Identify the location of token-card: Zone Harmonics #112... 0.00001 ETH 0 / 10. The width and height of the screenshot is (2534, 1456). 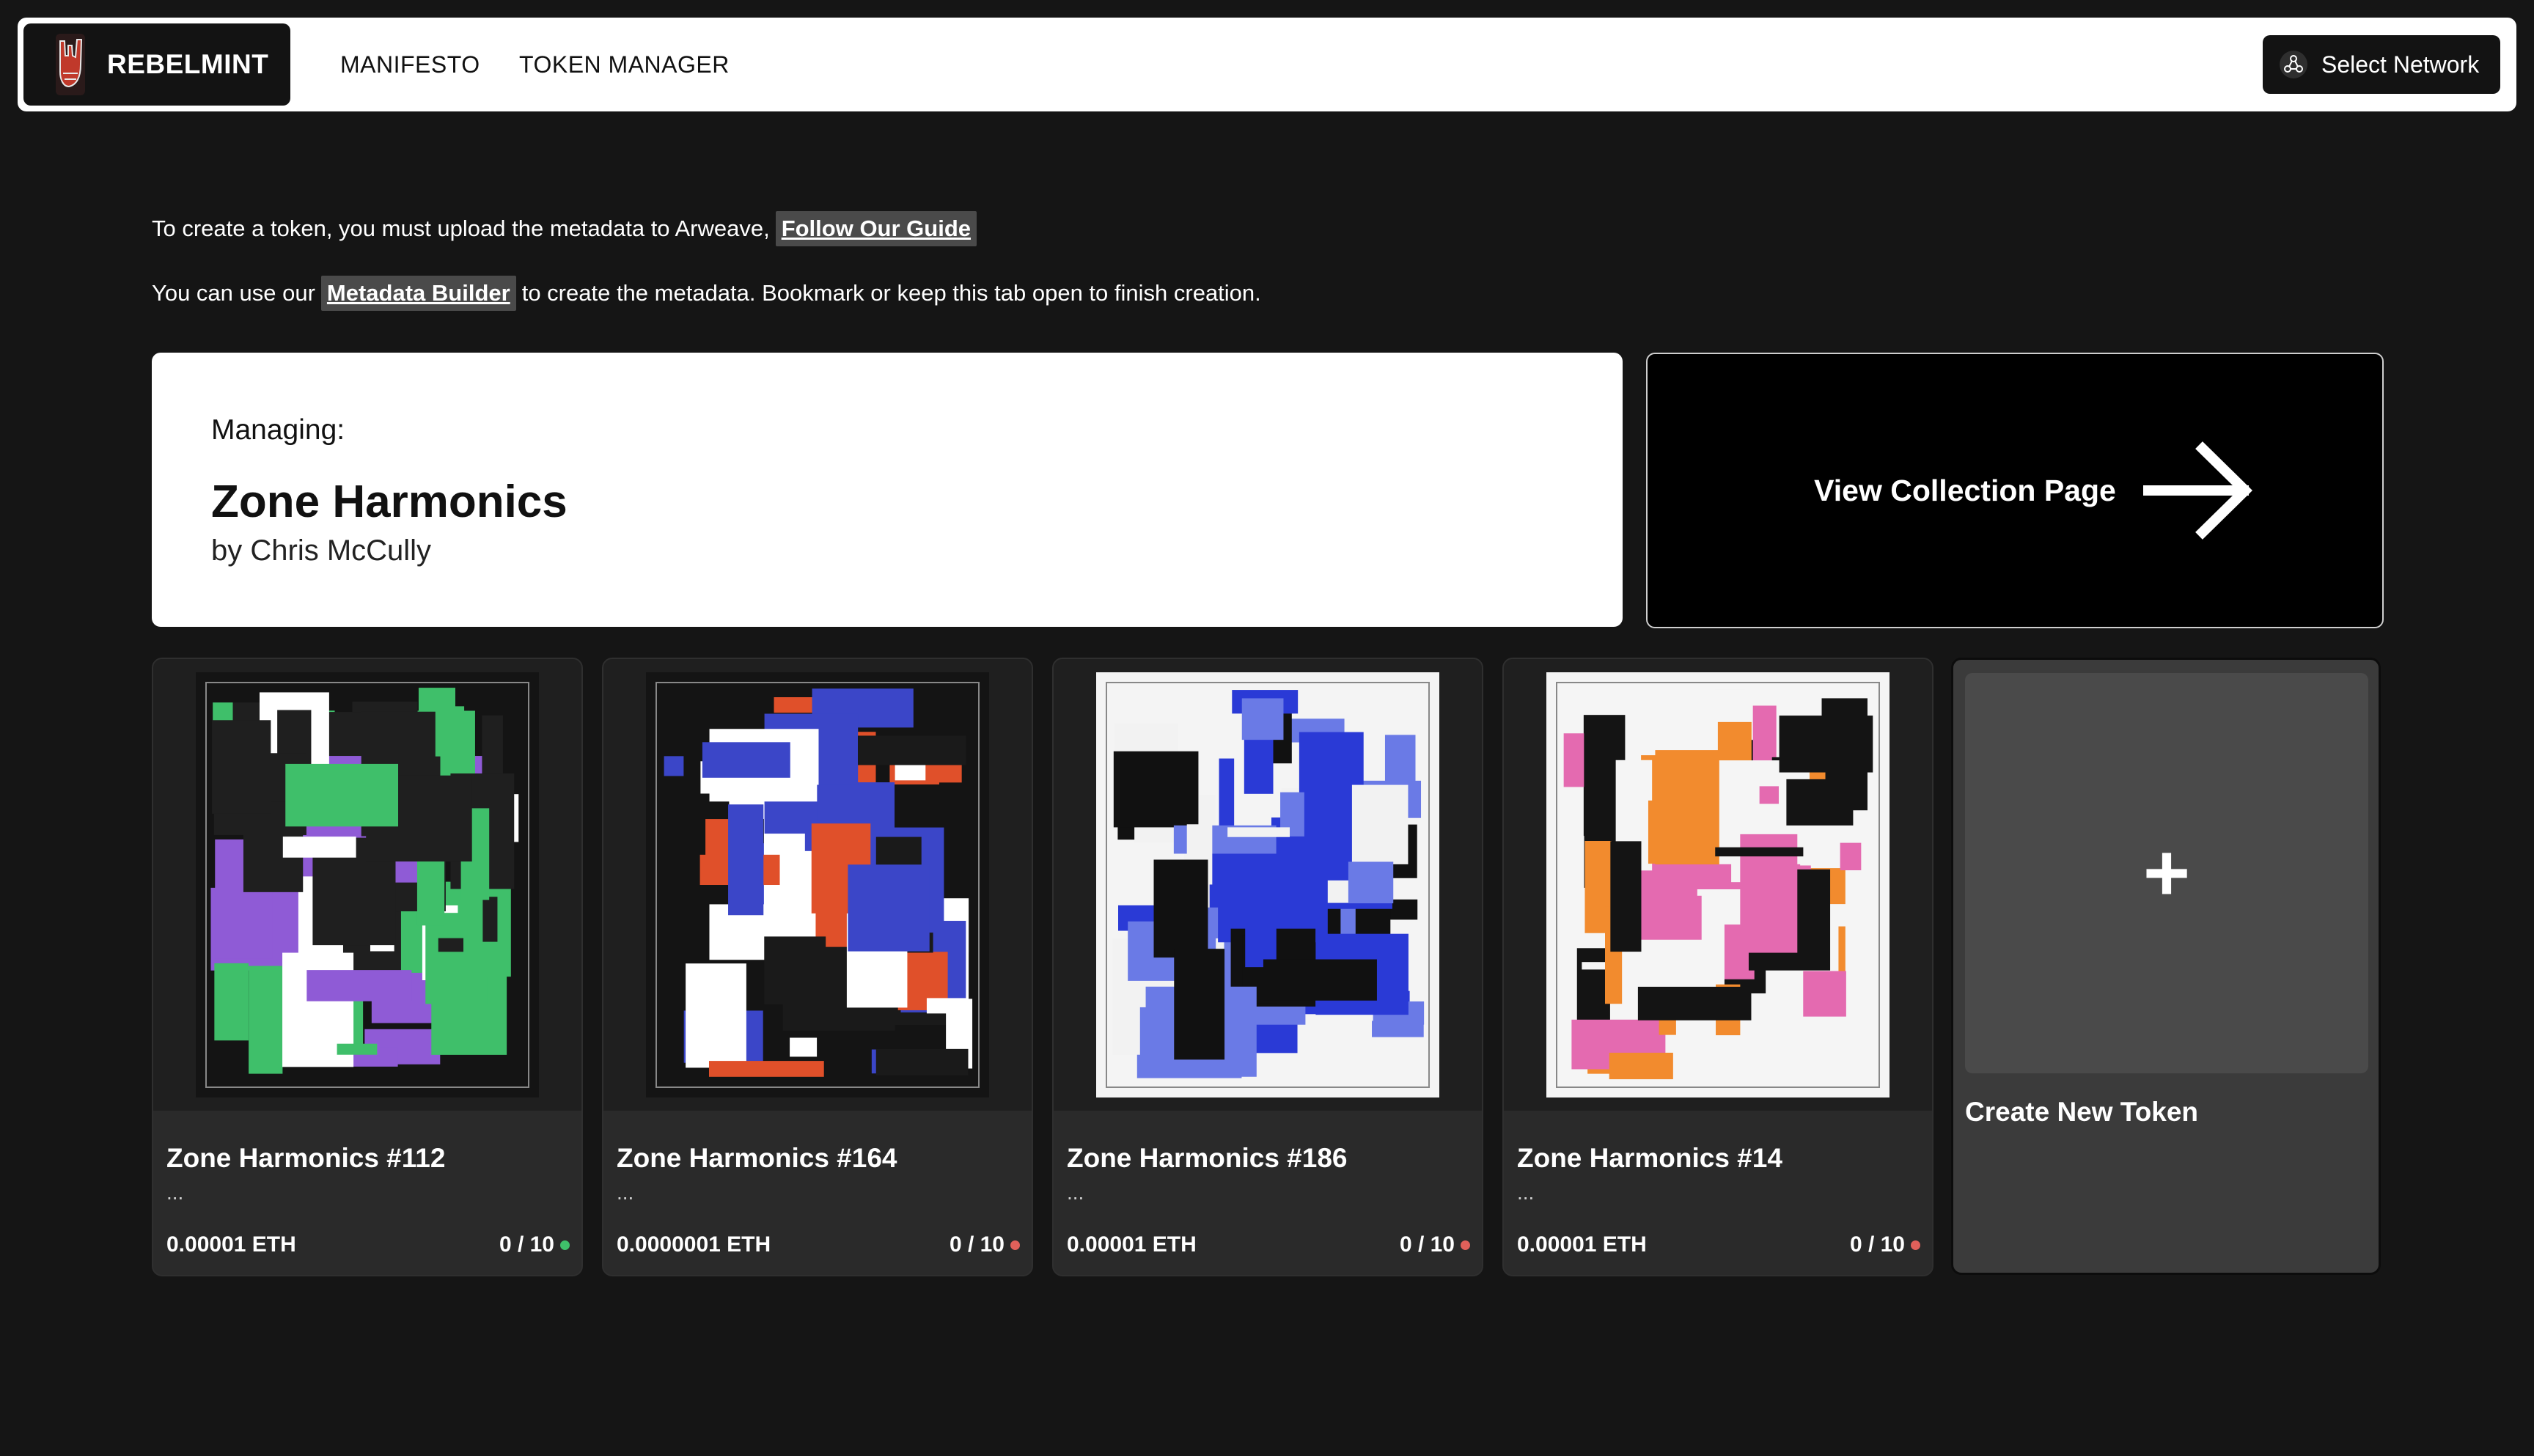
(367, 967).